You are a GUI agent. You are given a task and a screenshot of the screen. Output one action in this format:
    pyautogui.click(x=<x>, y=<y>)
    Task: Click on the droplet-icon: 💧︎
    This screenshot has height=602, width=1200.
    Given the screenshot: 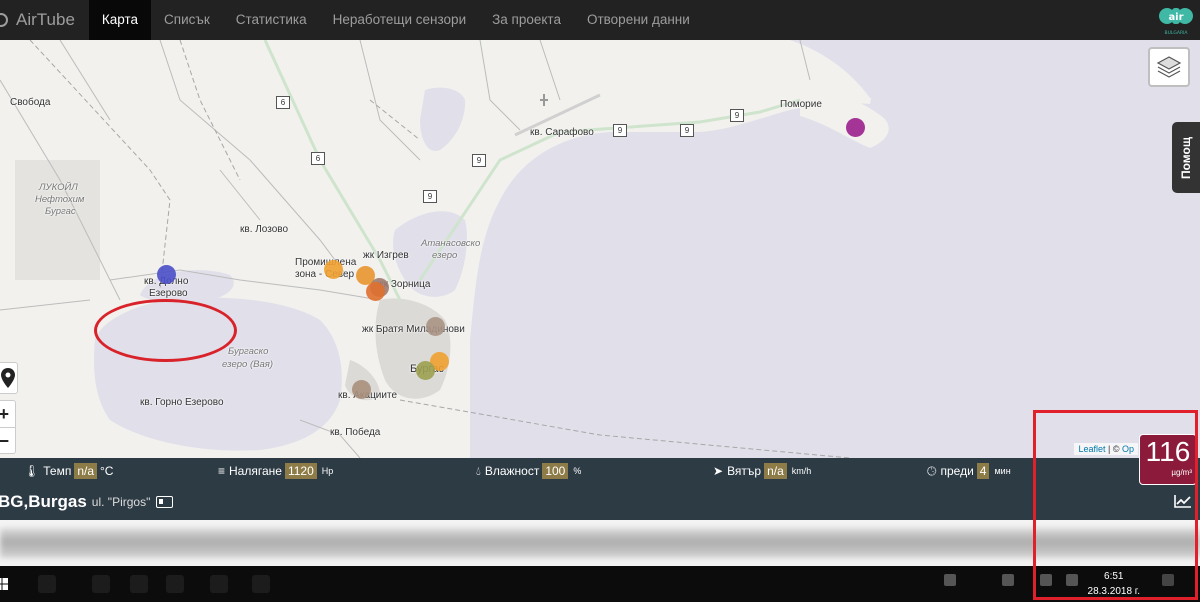 What is the action you would take?
    pyautogui.click(x=478, y=470)
    